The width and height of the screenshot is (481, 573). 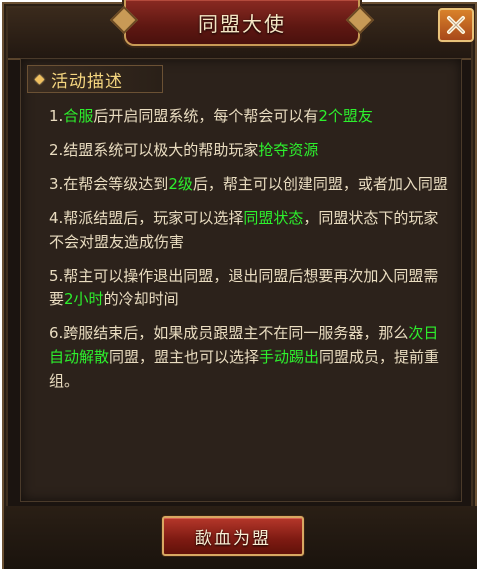 I want to click on rule-item: 5.帮主可以操作退出同盟，退出同盟后想要再次加入同盟需要2小时的冷却时间, so click(x=249, y=289).